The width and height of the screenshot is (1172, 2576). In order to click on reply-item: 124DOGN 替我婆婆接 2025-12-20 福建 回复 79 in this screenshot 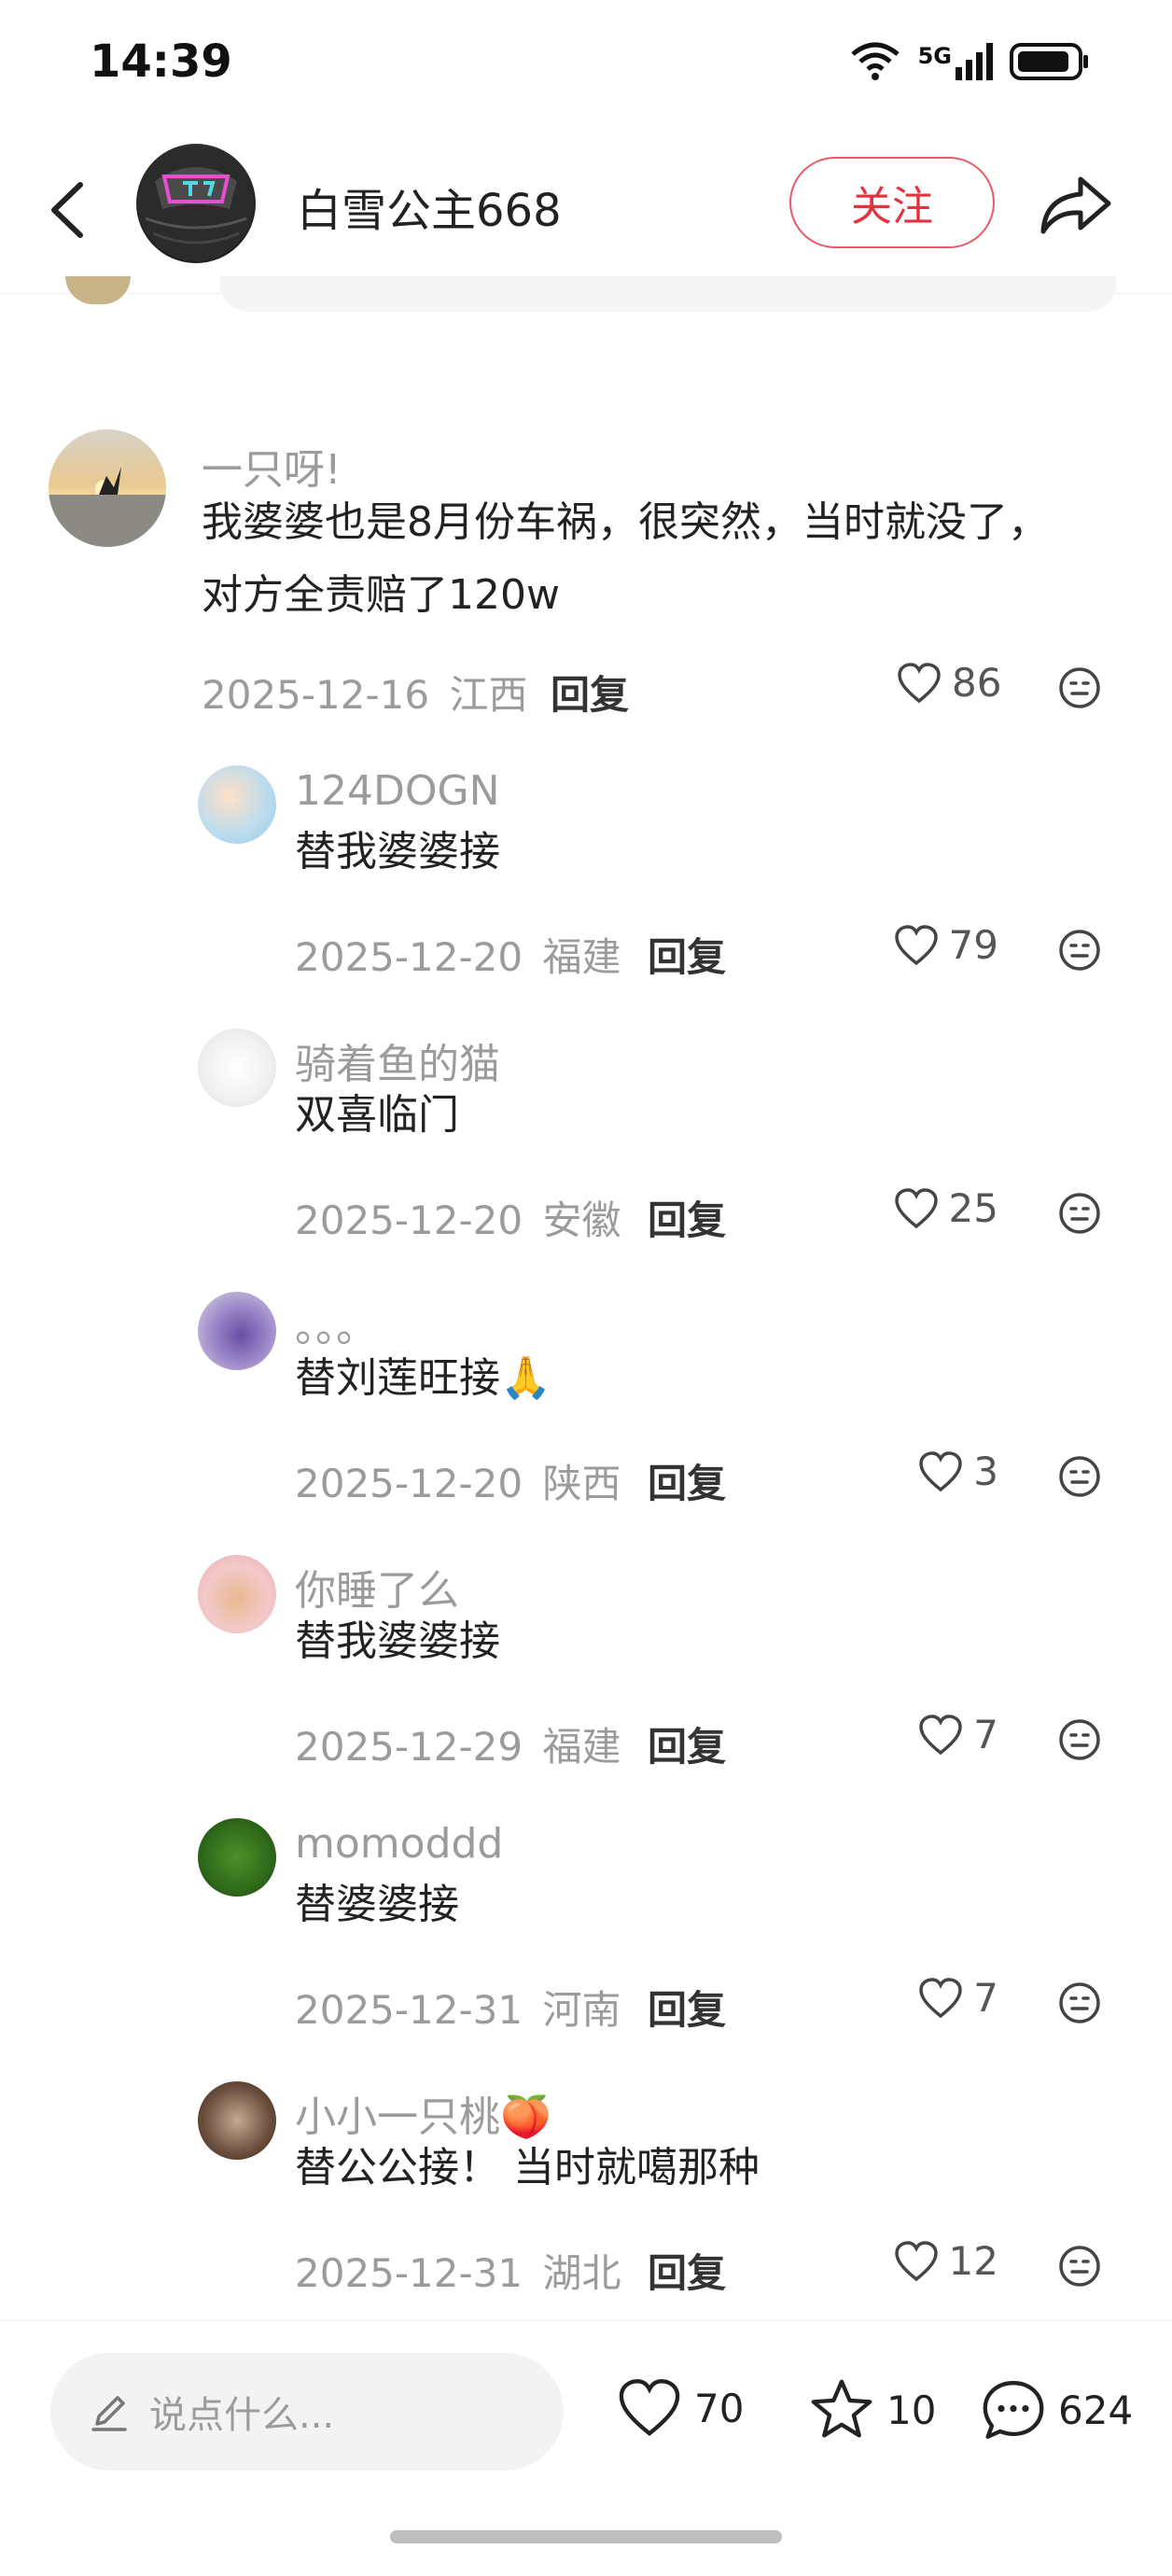, I will do `click(586, 869)`.